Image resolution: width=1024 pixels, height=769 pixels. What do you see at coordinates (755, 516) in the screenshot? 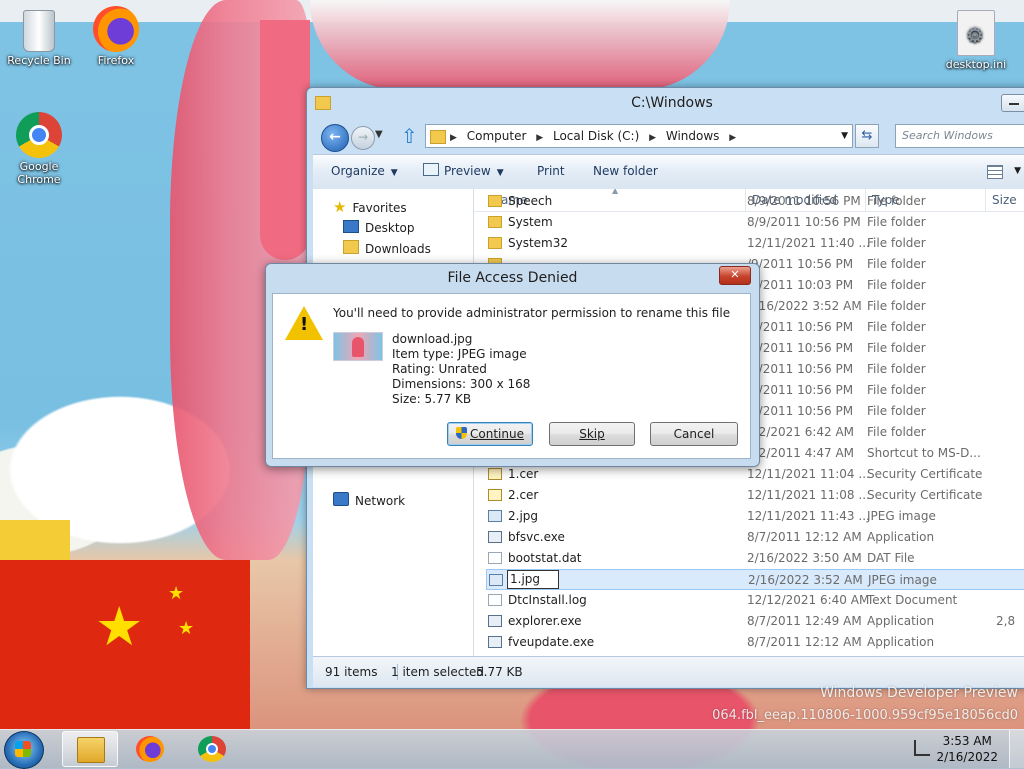
I see `file-row: 2.jpg 12/11/2021 11:43 ... JPEG image` at bounding box center [755, 516].